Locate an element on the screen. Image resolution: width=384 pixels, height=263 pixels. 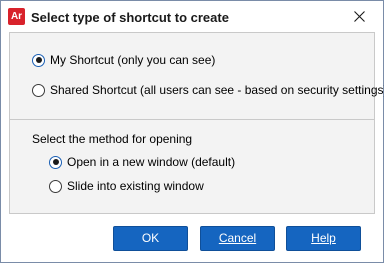
app-logo-text: Ar is located at coordinates (16, 16).